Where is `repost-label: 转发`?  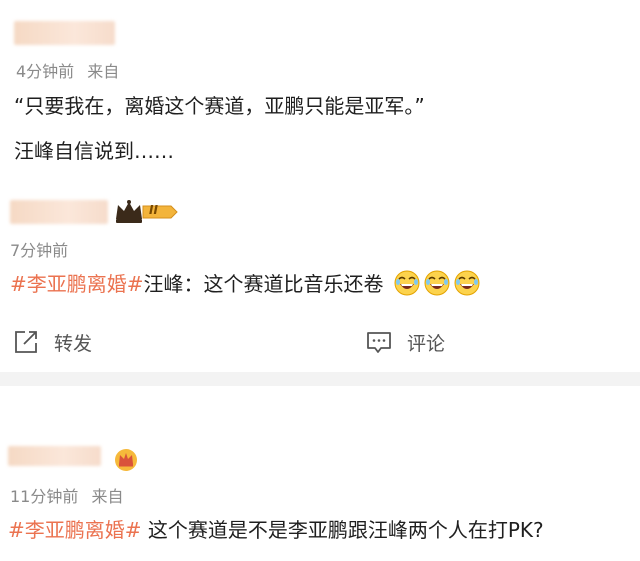 repost-label: 转发 is located at coordinates (73, 343).